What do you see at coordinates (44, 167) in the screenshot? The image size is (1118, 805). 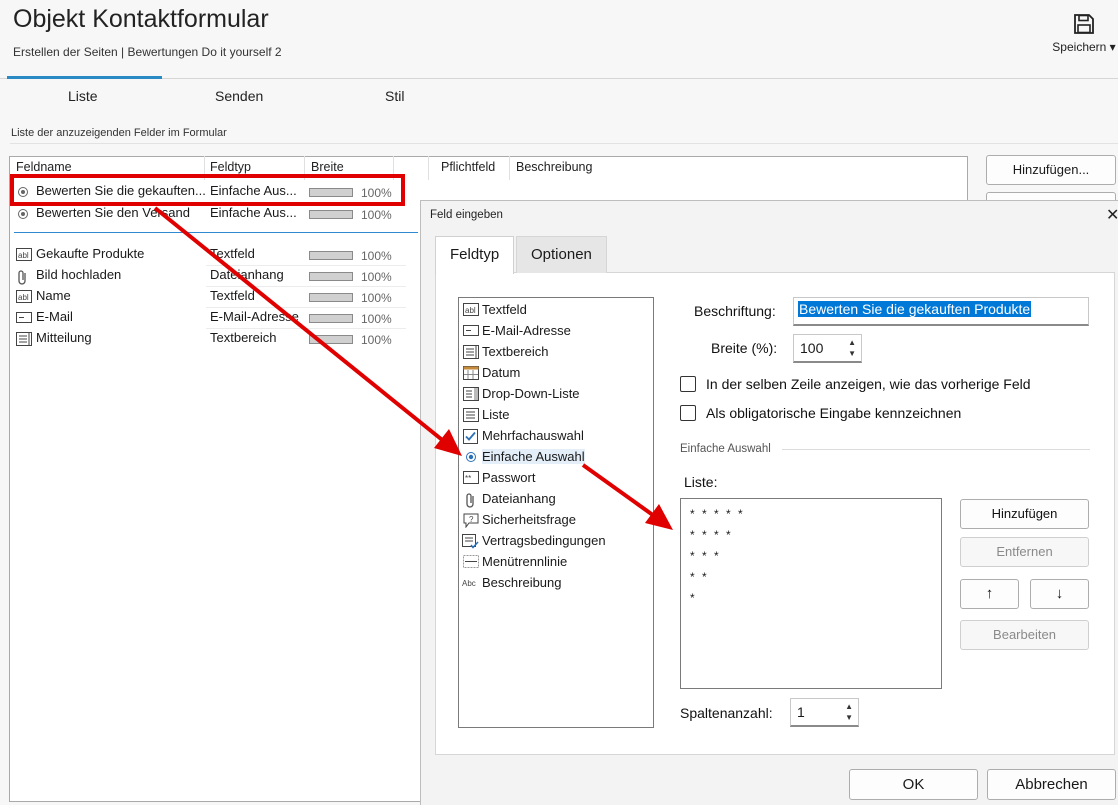 I see `column-header-feldname: Feldname` at bounding box center [44, 167].